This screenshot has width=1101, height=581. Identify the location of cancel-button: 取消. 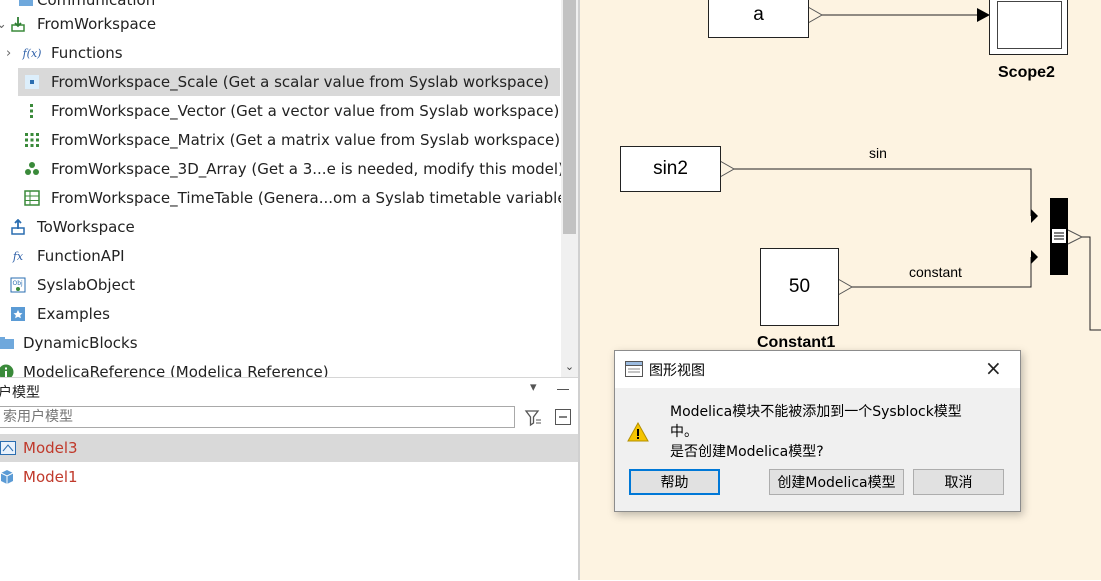
(958, 482).